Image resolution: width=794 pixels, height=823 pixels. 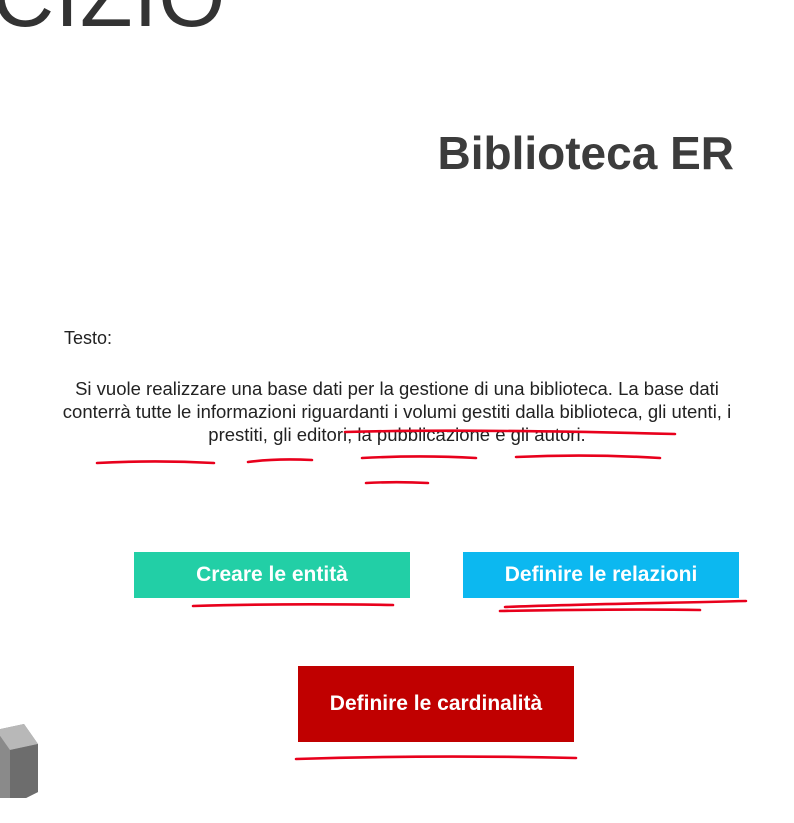 What do you see at coordinates (113, 20) in the screenshot?
I see `cut-off-title: CIZIO` at bounding box center [113, 20].